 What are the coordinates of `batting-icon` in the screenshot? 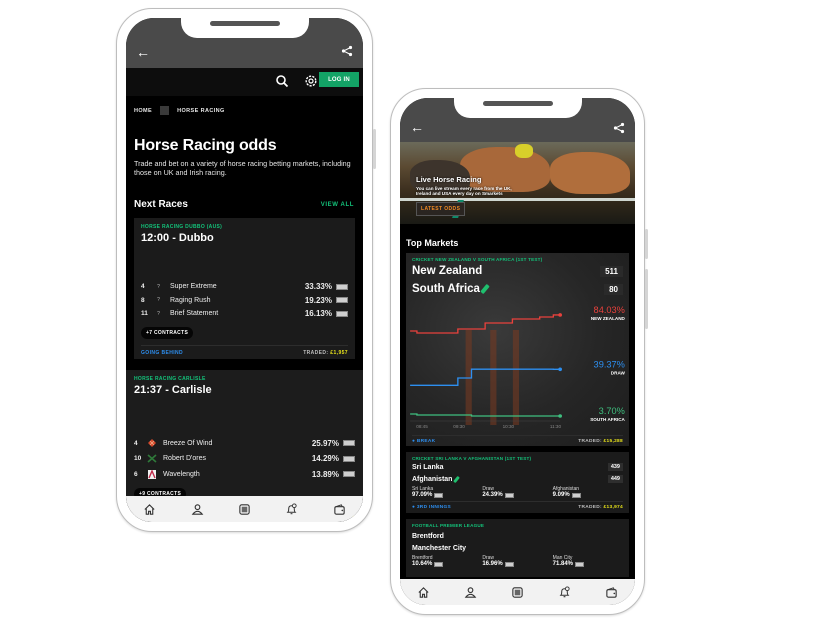 It's located at (457, 479).